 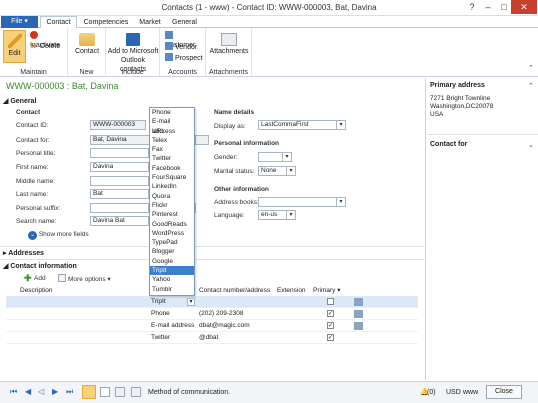 What do you see at coordinates (326, 290) in the screenshot?
I see `col-primary: Primary ▾` at bounding box center [326, 290].